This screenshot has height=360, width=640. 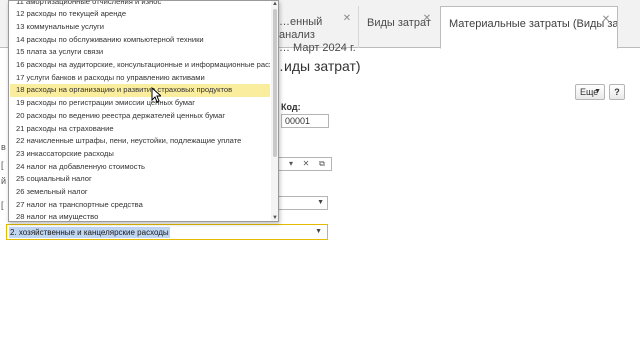 What do you see at coordinates (275, 83) in the screenshot?
I see `scroll-thumb` at bounding box center [275, 83].